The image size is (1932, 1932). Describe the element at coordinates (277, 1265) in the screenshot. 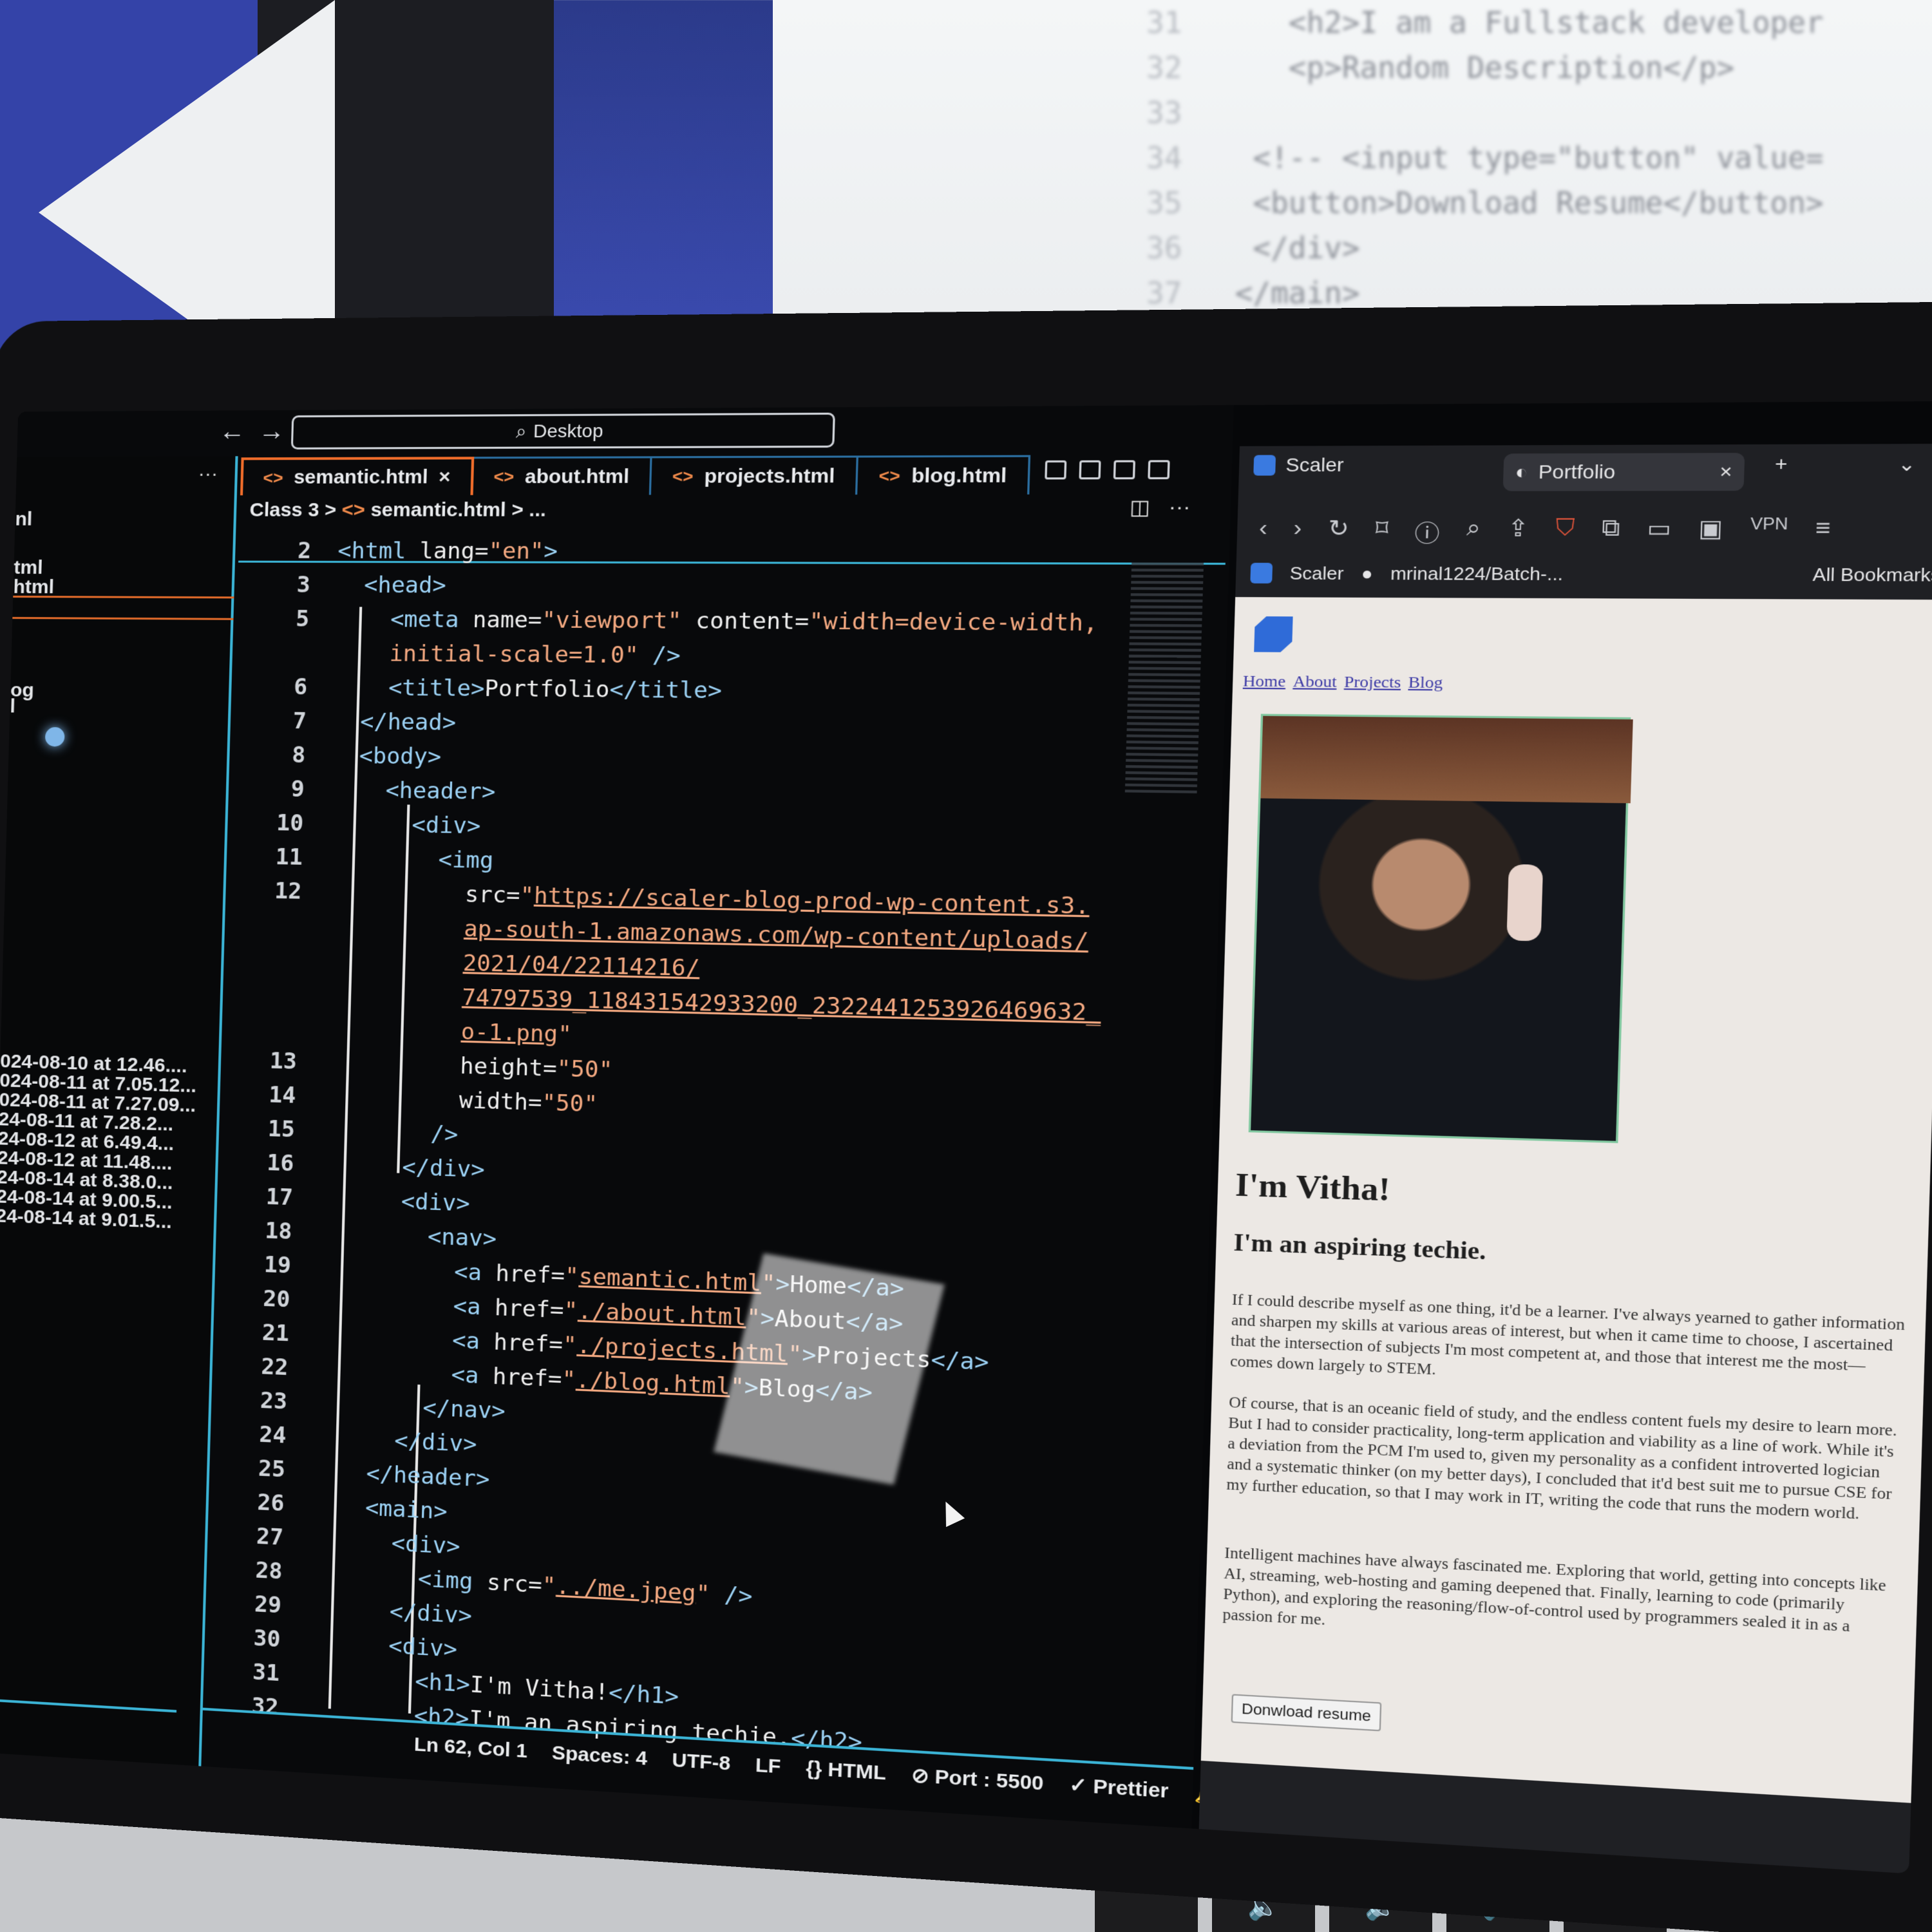

I see `line-number: 19` at that location.